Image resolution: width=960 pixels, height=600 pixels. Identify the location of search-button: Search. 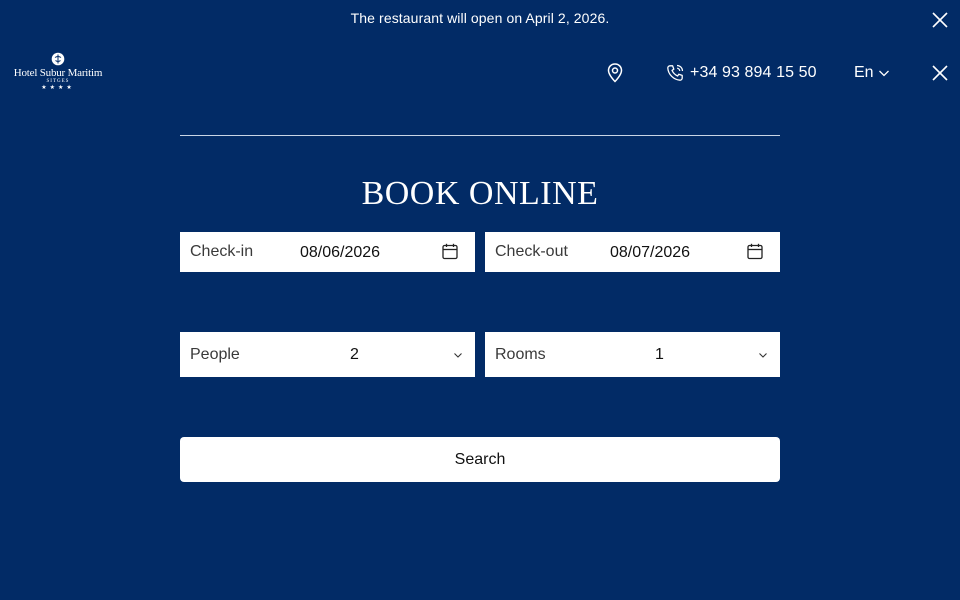
(480, 459).